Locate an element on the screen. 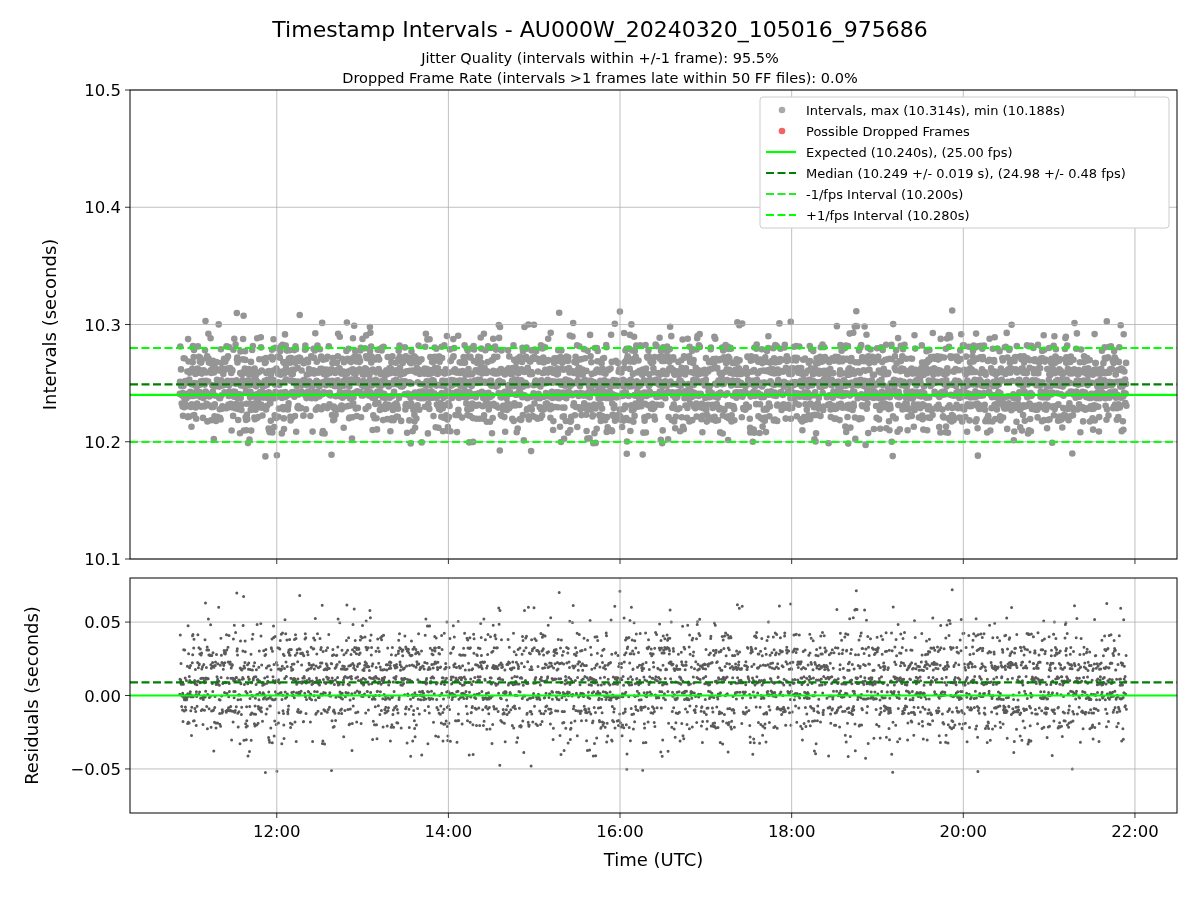 The width and height of the screenshot is (1200, 900). tick-label: 10.5 is located at coordinates (102, 90).